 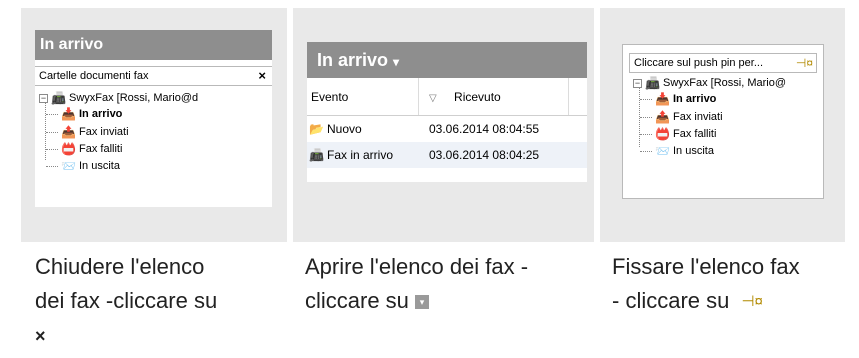 I want to click on cell-event: 📂 Nuovo, so click(x=363, y=129).